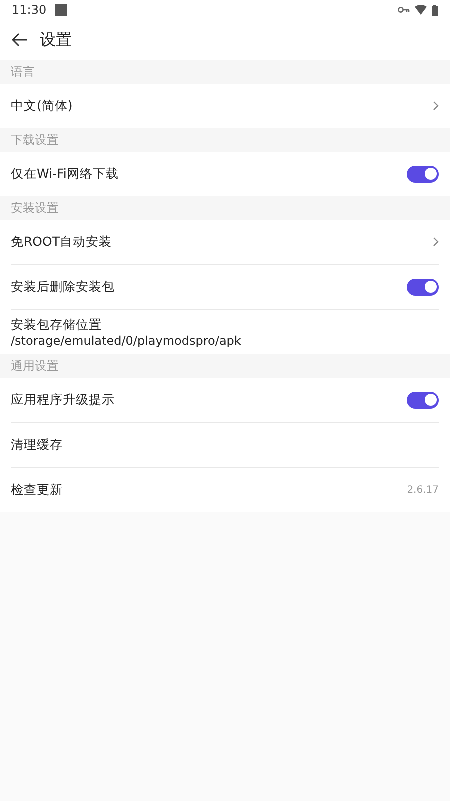 The width and height of the screenshot is (450, 801). What do you see at coordinates (225, 72) in the screenshot?
I see `section-header: 语言` at bounding box center [225, 72].